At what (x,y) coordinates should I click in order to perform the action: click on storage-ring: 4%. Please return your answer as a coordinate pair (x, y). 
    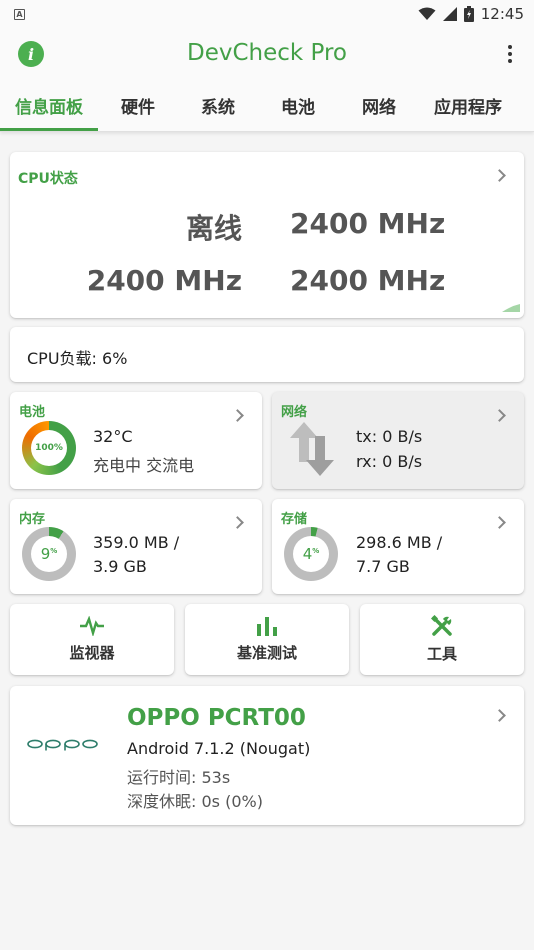
    Looking at the image, I should click on (311, 554).